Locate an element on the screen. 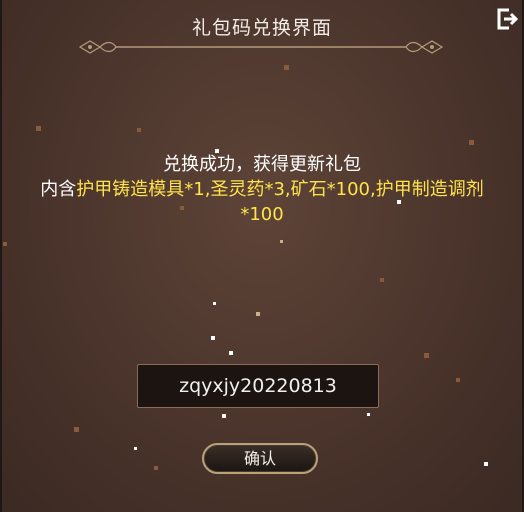 The width and height of the screenshot is (524, 512). gift-code-input: zqyxjy20220813 is located at coordinates (258, 386).